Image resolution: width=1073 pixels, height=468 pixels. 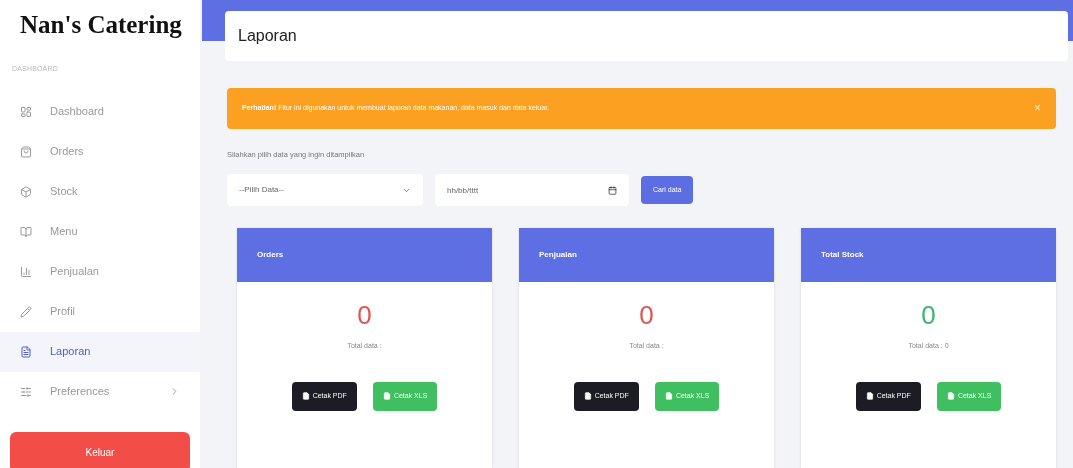 What do you see at coordinates (1037, 108) in the screenshot?
I see `close-button: ×` at bounding box center [1037, 108].